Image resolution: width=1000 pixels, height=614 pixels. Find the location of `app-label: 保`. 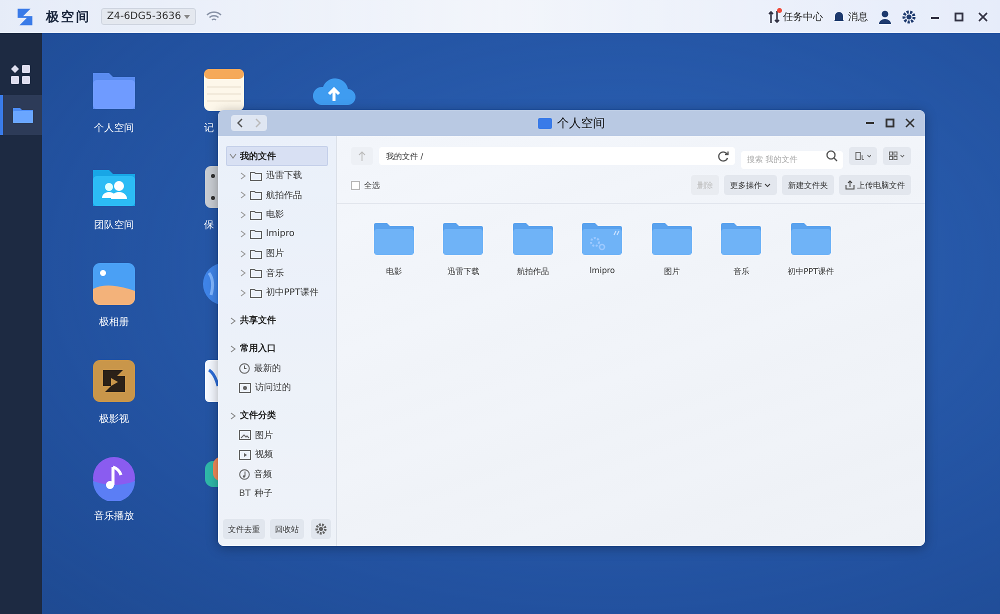

app-label: 保 is located at coordinates (209, 225).